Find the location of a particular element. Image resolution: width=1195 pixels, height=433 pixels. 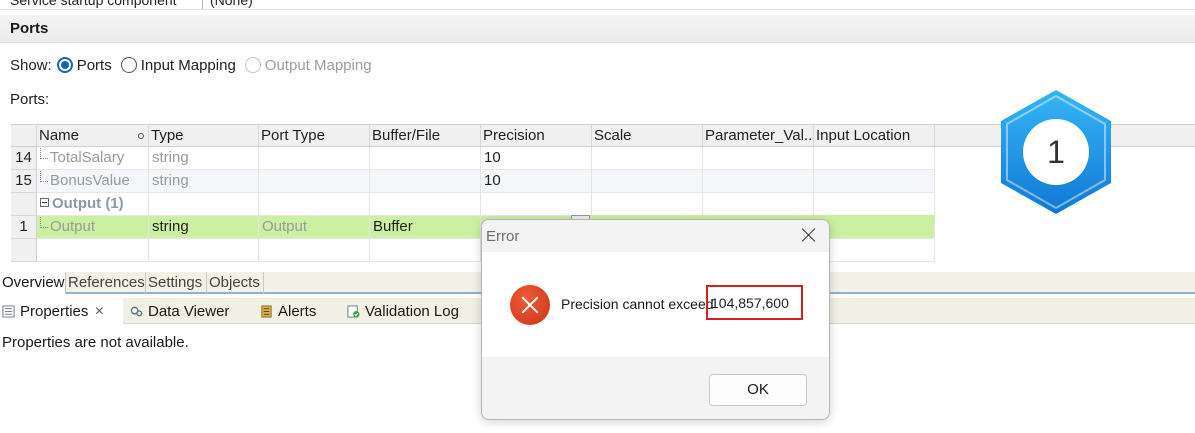

port-name-cell: BonusValue is located at coordinates (93, 181).